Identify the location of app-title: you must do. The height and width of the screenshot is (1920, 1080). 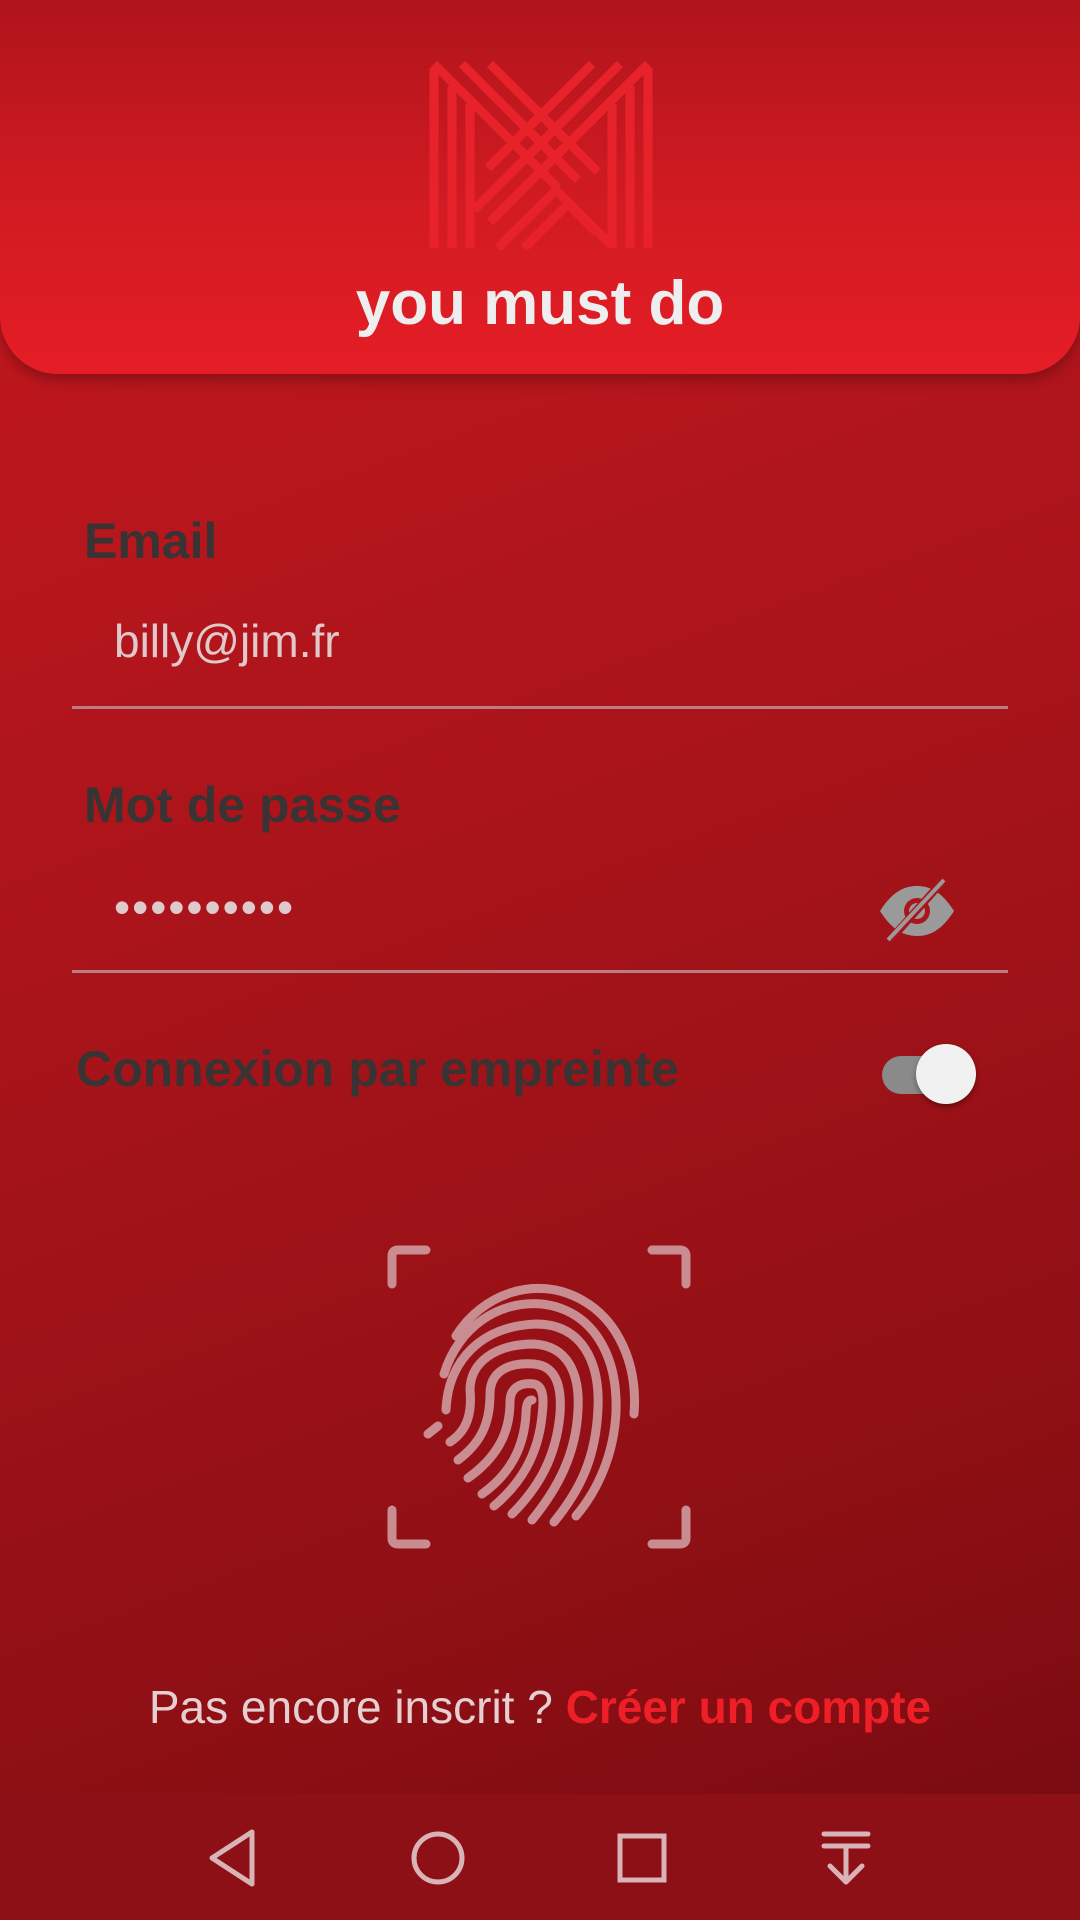
(540, 303).